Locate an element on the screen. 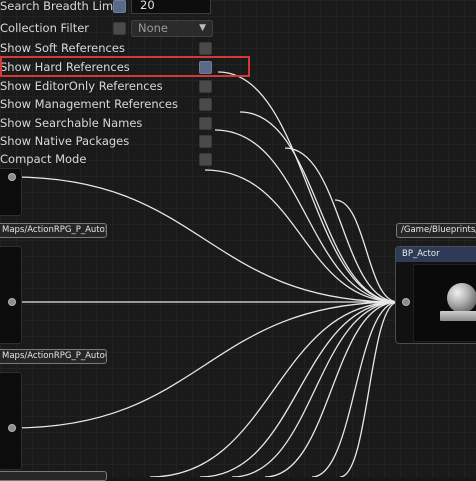 Image resolution: width=476 pixels, height=481 pixels. show-management-references-checkbox is located at coordinates (205, 104).